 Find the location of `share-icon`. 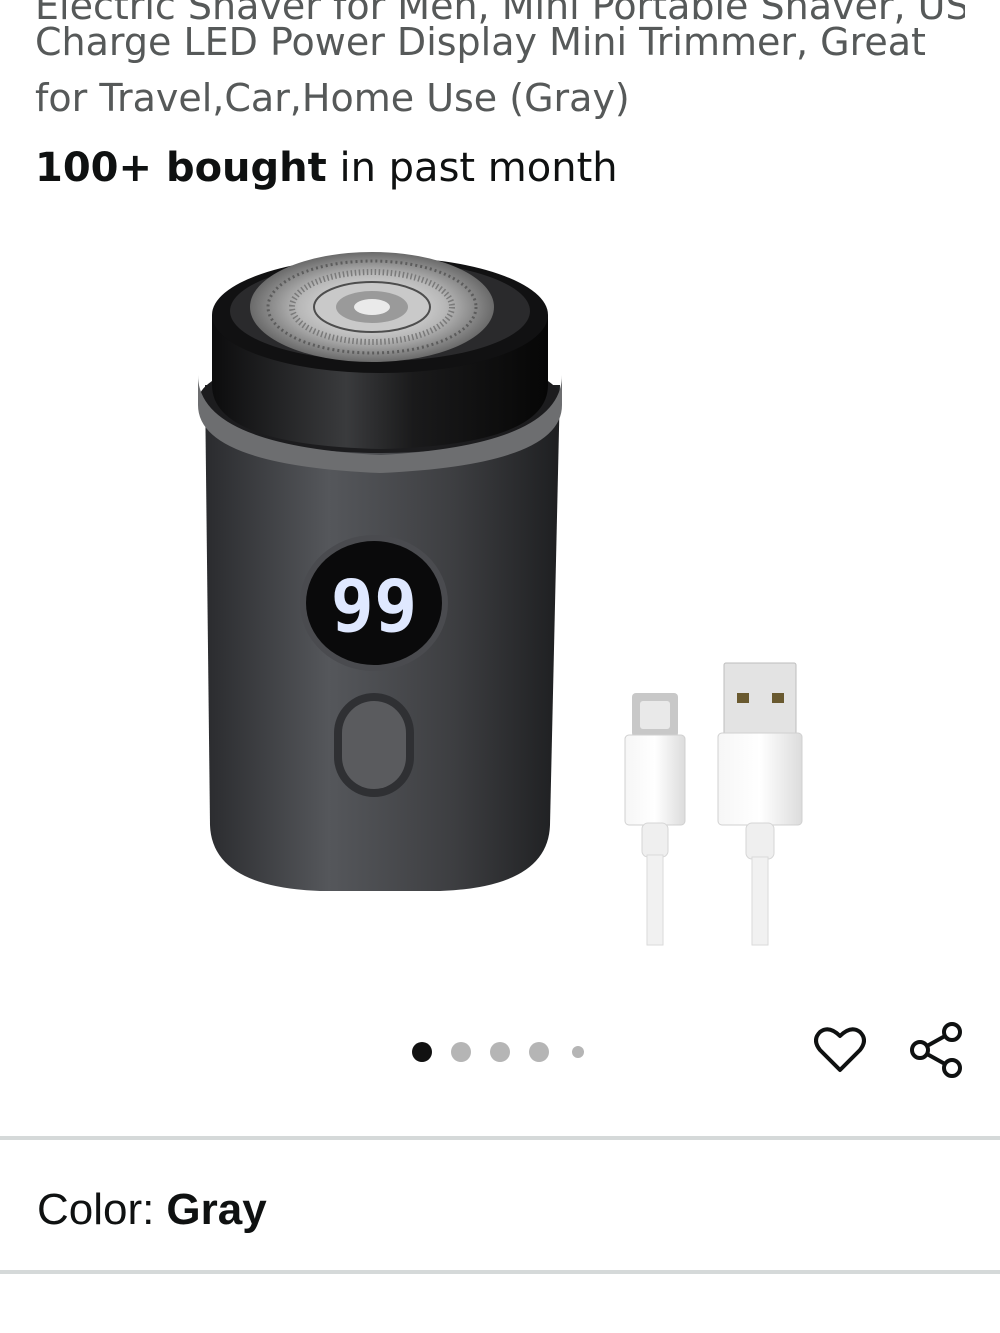

share-icon is located at coordinates (936, 1050).